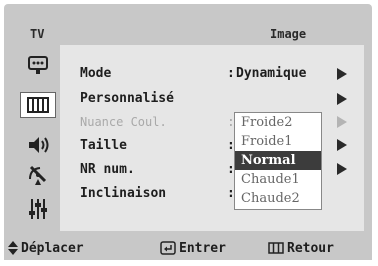 Image resolution: width=378 pixels, height=266 pixels. Describe the element at coordinates (278, 141) in the screenshot. I see `dropdown-option: Froide1` at that location.